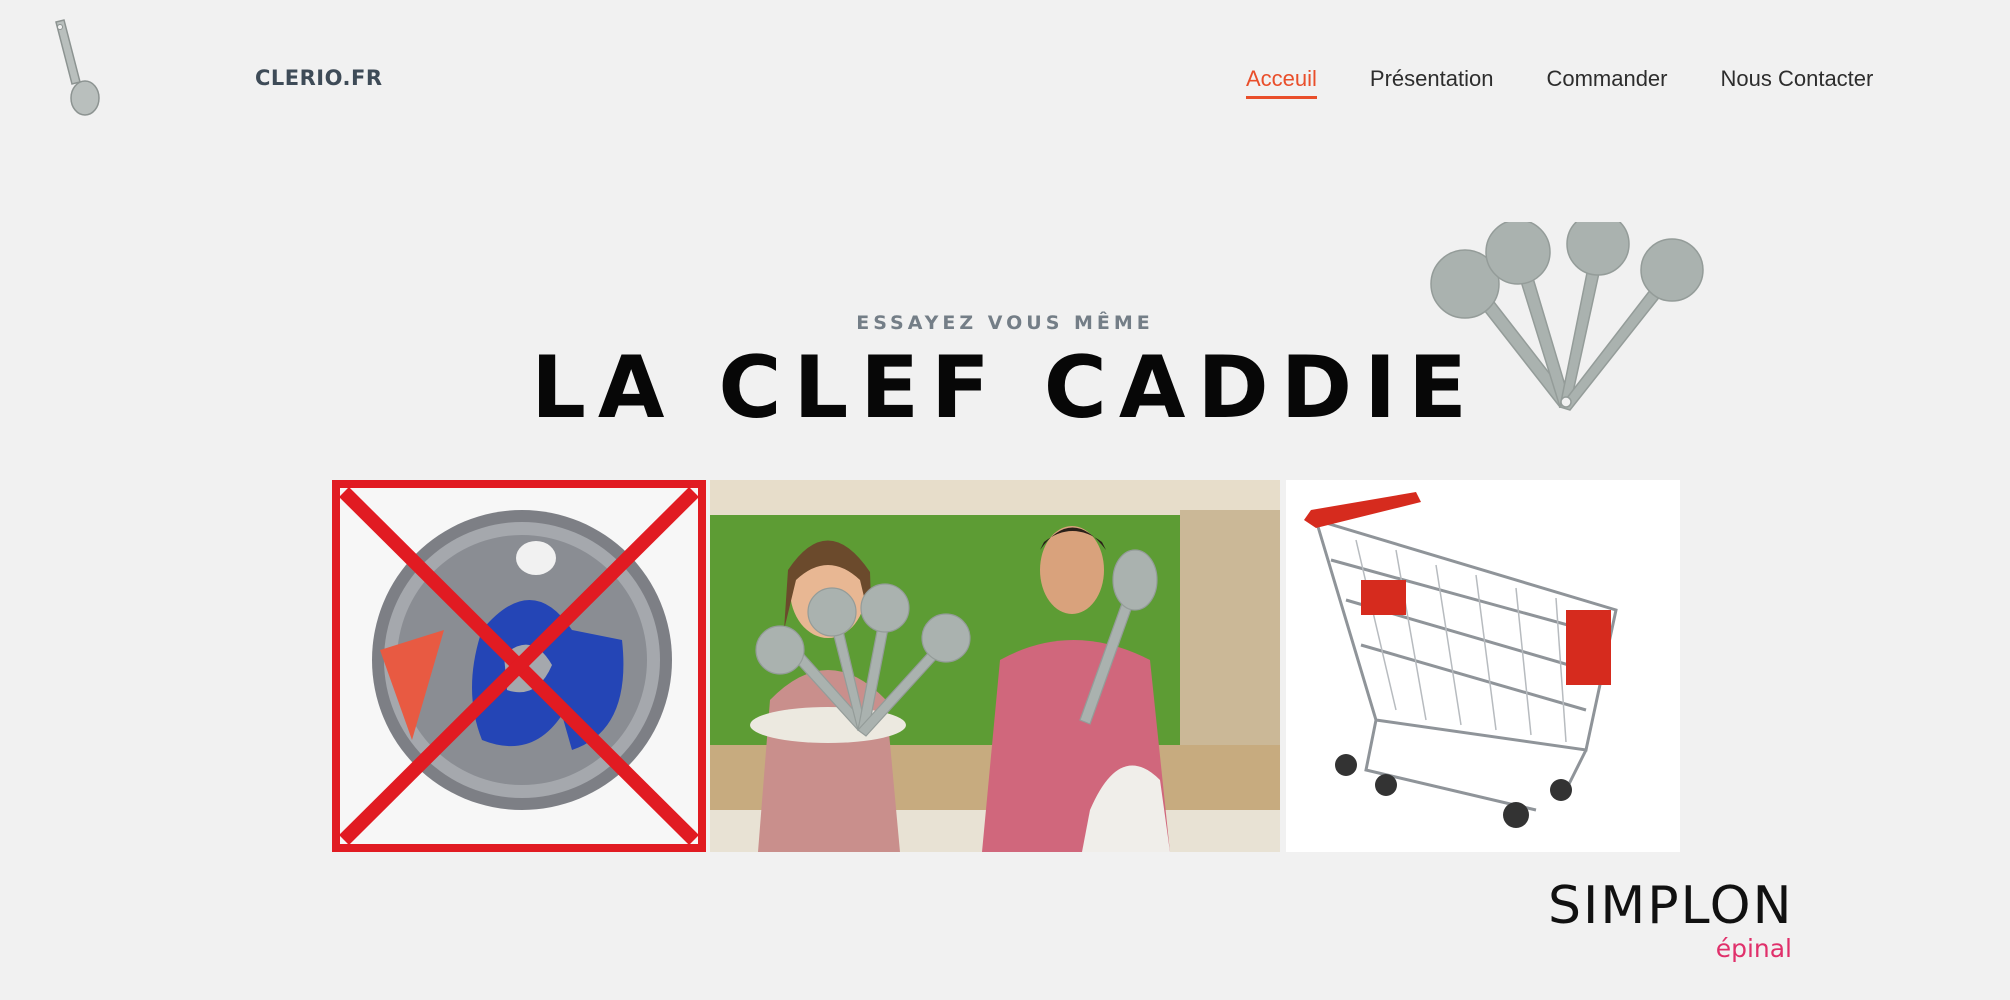 The width and height of the screenshot is (2010, 1000). Describe the element at coordinates (80, 69) in the screenshot. I see `spoon-key-icon` at that location.